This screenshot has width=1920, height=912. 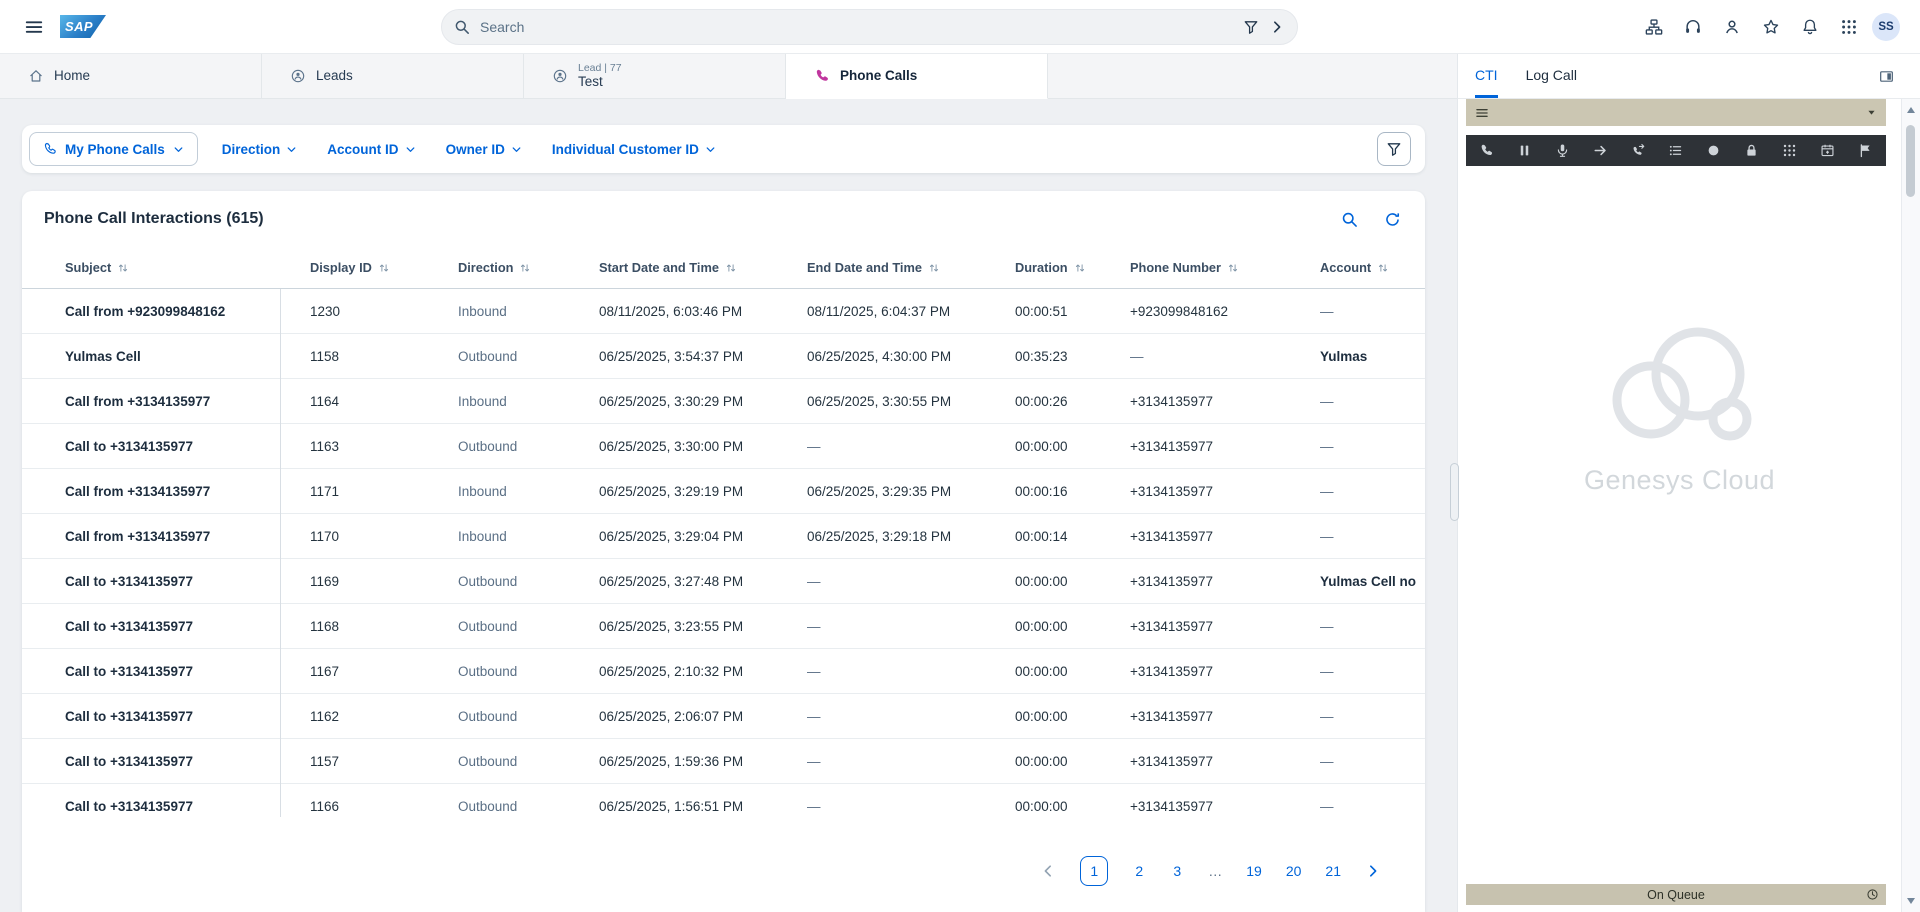 What do you see at coordinates (1486, 150) in the screenshot?
I see `phone-icon` at bounding box center [1486, 150].